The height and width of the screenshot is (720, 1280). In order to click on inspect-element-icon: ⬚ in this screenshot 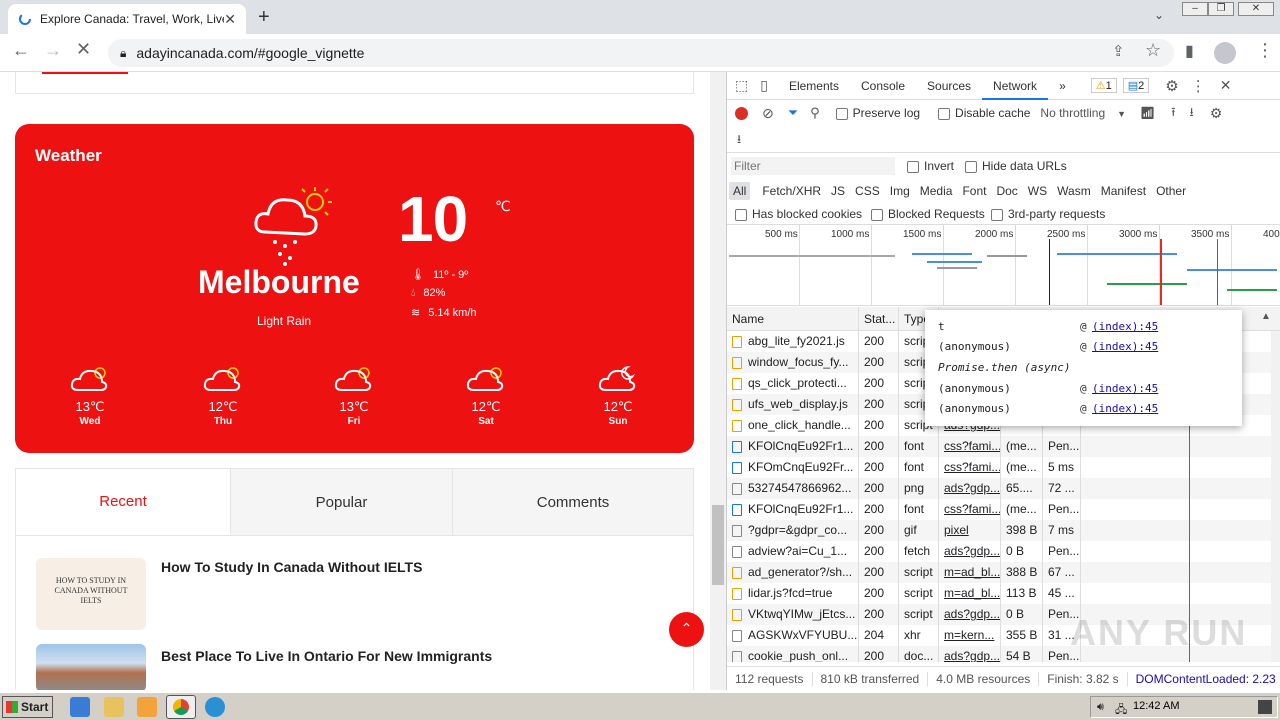, I will do `click(741, 85)`.